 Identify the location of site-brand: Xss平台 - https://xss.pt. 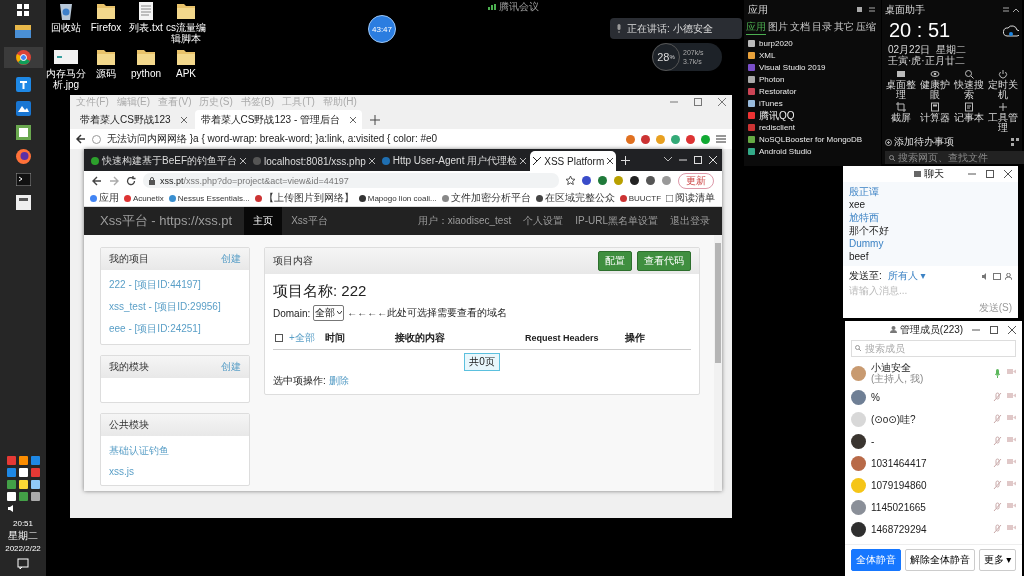
(164, 221).